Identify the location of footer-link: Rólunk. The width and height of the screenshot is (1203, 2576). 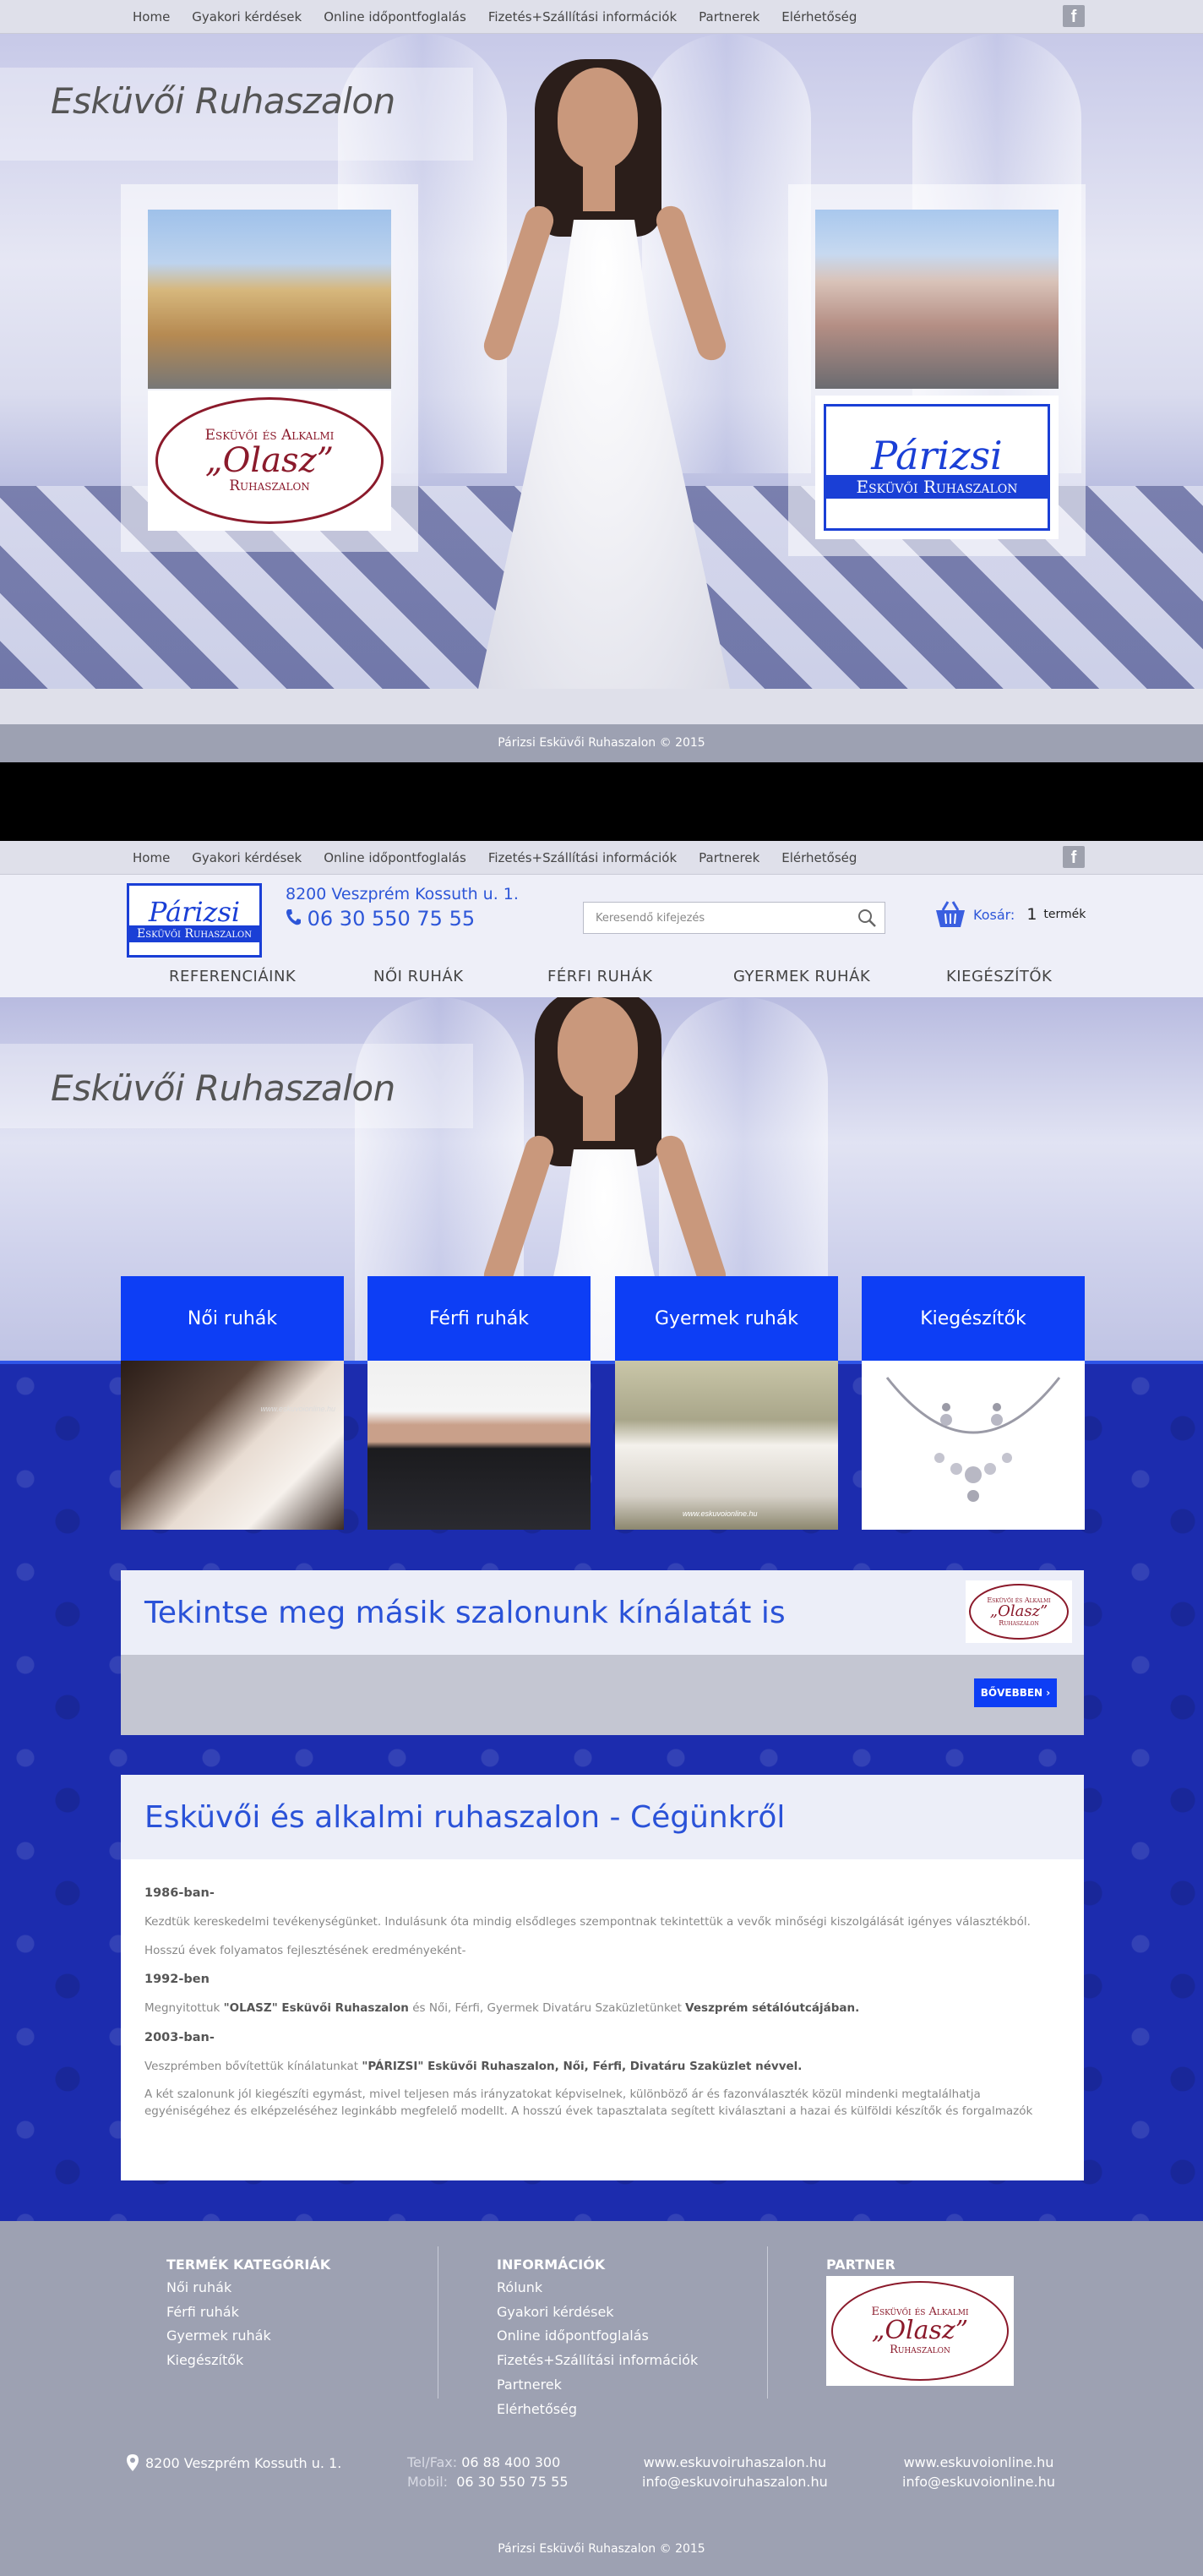
(597, 2288).